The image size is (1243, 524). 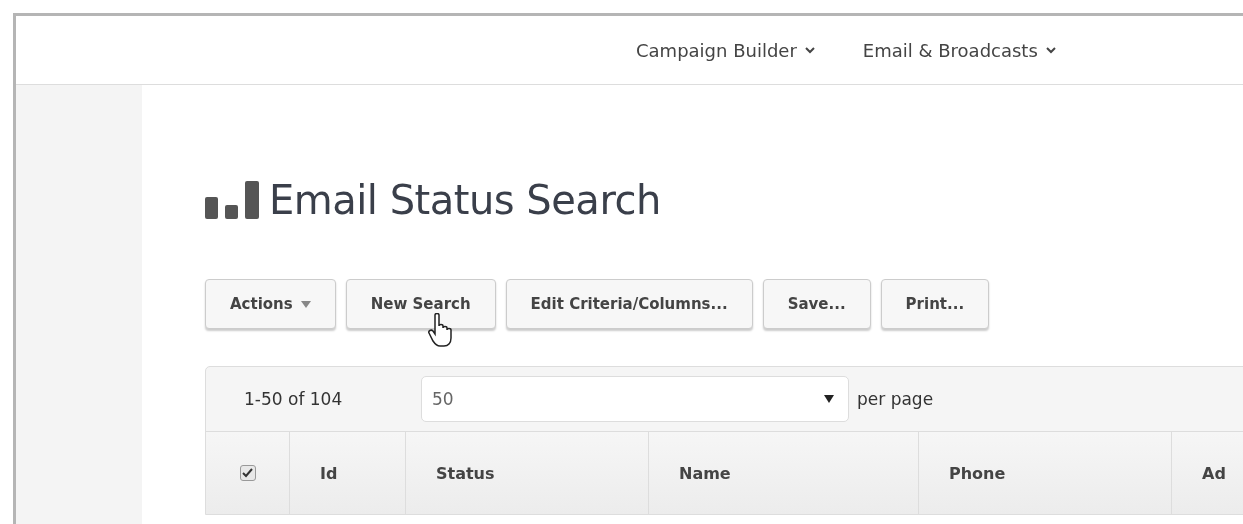 What do you see at coordinates (829, 399) in the screenshot?
I see `dropdown-arrow-icon` at bounding box center [829, 399].